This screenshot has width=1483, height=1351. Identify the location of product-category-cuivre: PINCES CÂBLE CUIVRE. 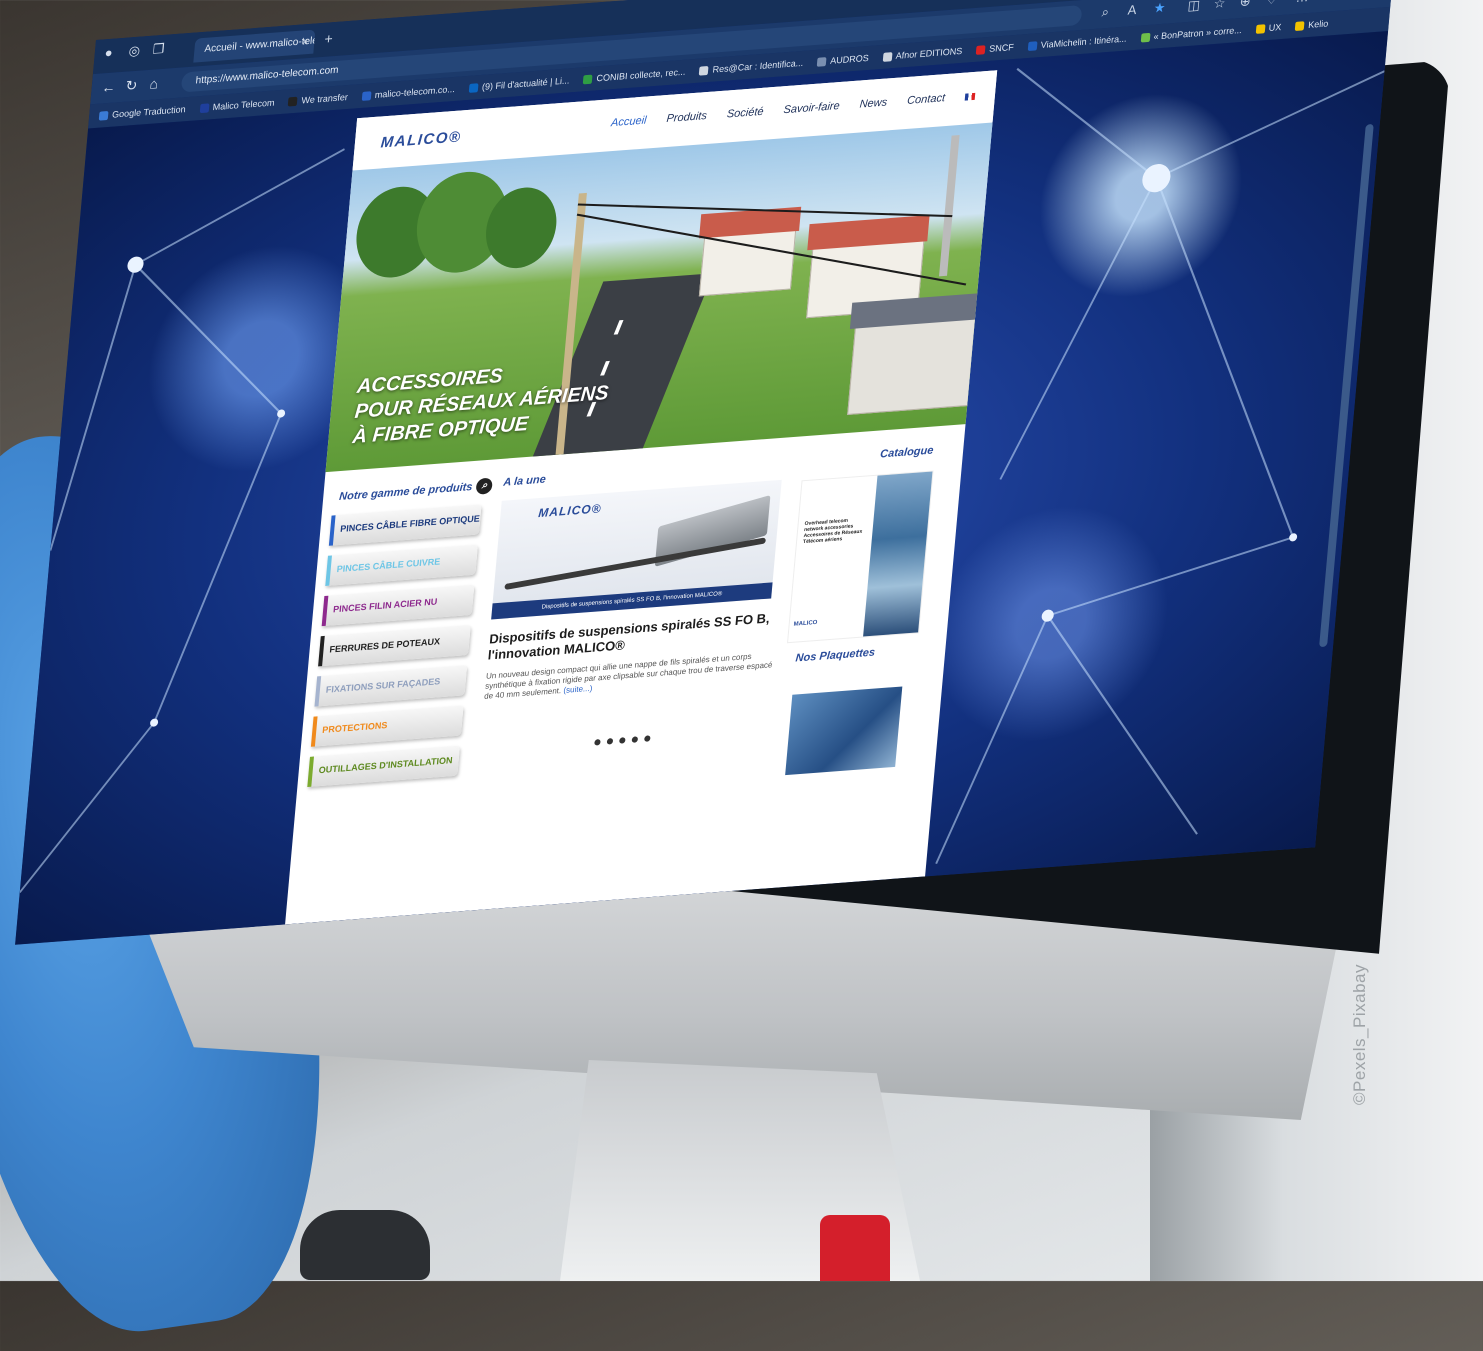
(401, 565).